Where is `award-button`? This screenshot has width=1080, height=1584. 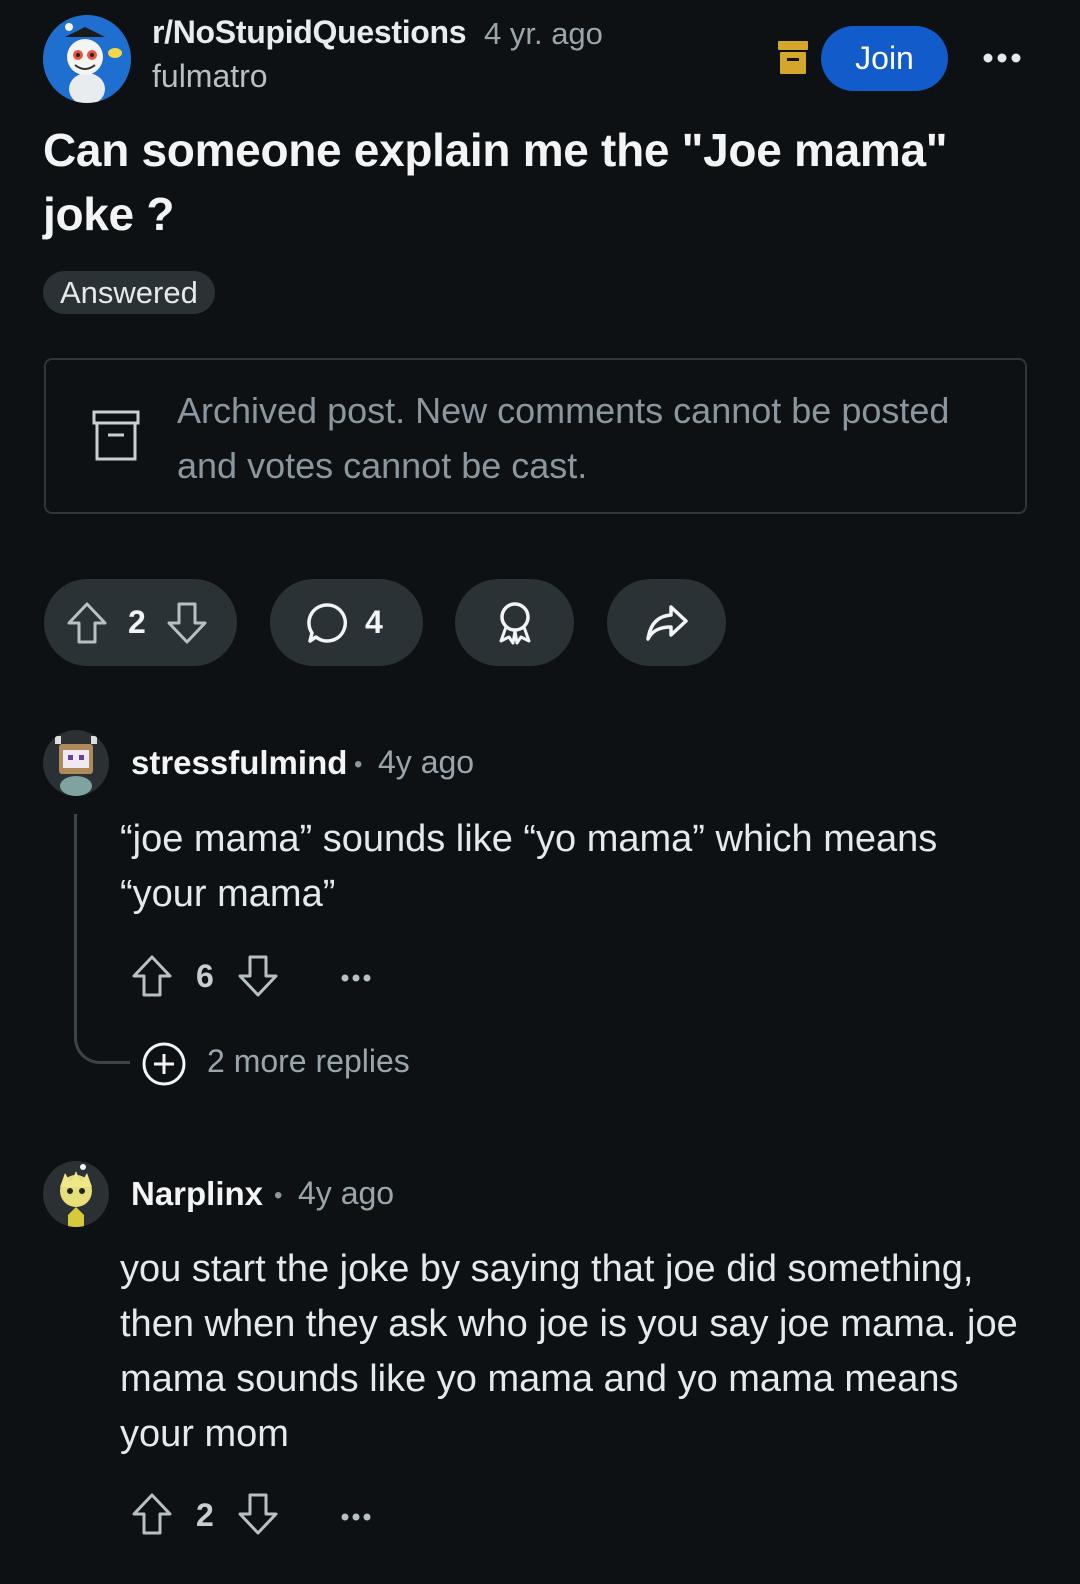
award-button is located at coordinates (514, 622).